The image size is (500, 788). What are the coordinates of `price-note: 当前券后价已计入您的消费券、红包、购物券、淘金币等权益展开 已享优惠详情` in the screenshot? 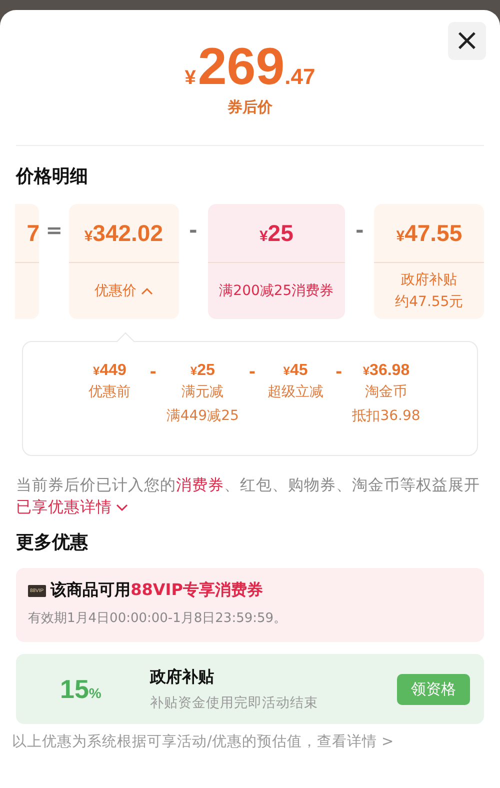 It's located at (248, 496).